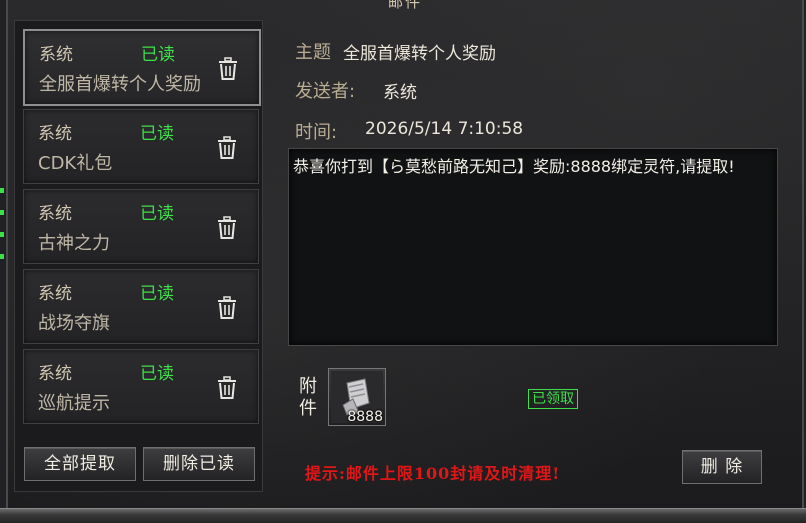  Describe the element at coordinates (75, 163) in the screenshot. I see `mail-subject: CDK礼包` at that location.